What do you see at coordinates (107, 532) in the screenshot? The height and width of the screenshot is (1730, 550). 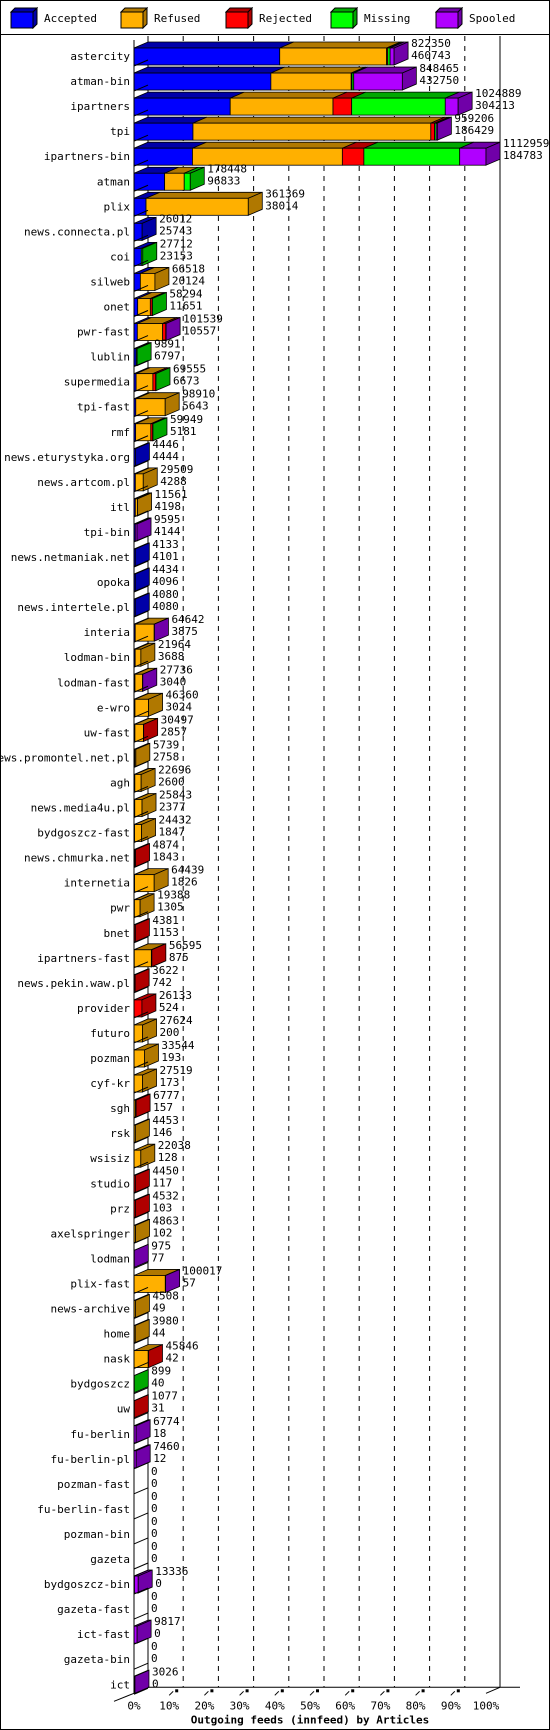 I see `category-label: tpi-bin` at bounding box center [107, 532].